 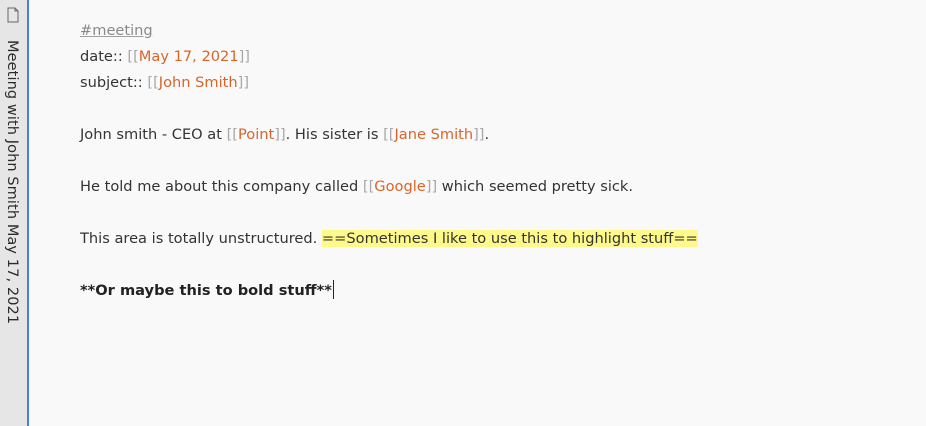 What do you see at coordinates (153, 134) in the screenshot?
I see `para1-text-a: John smith - CEO at` at bounding box center [153, 134].